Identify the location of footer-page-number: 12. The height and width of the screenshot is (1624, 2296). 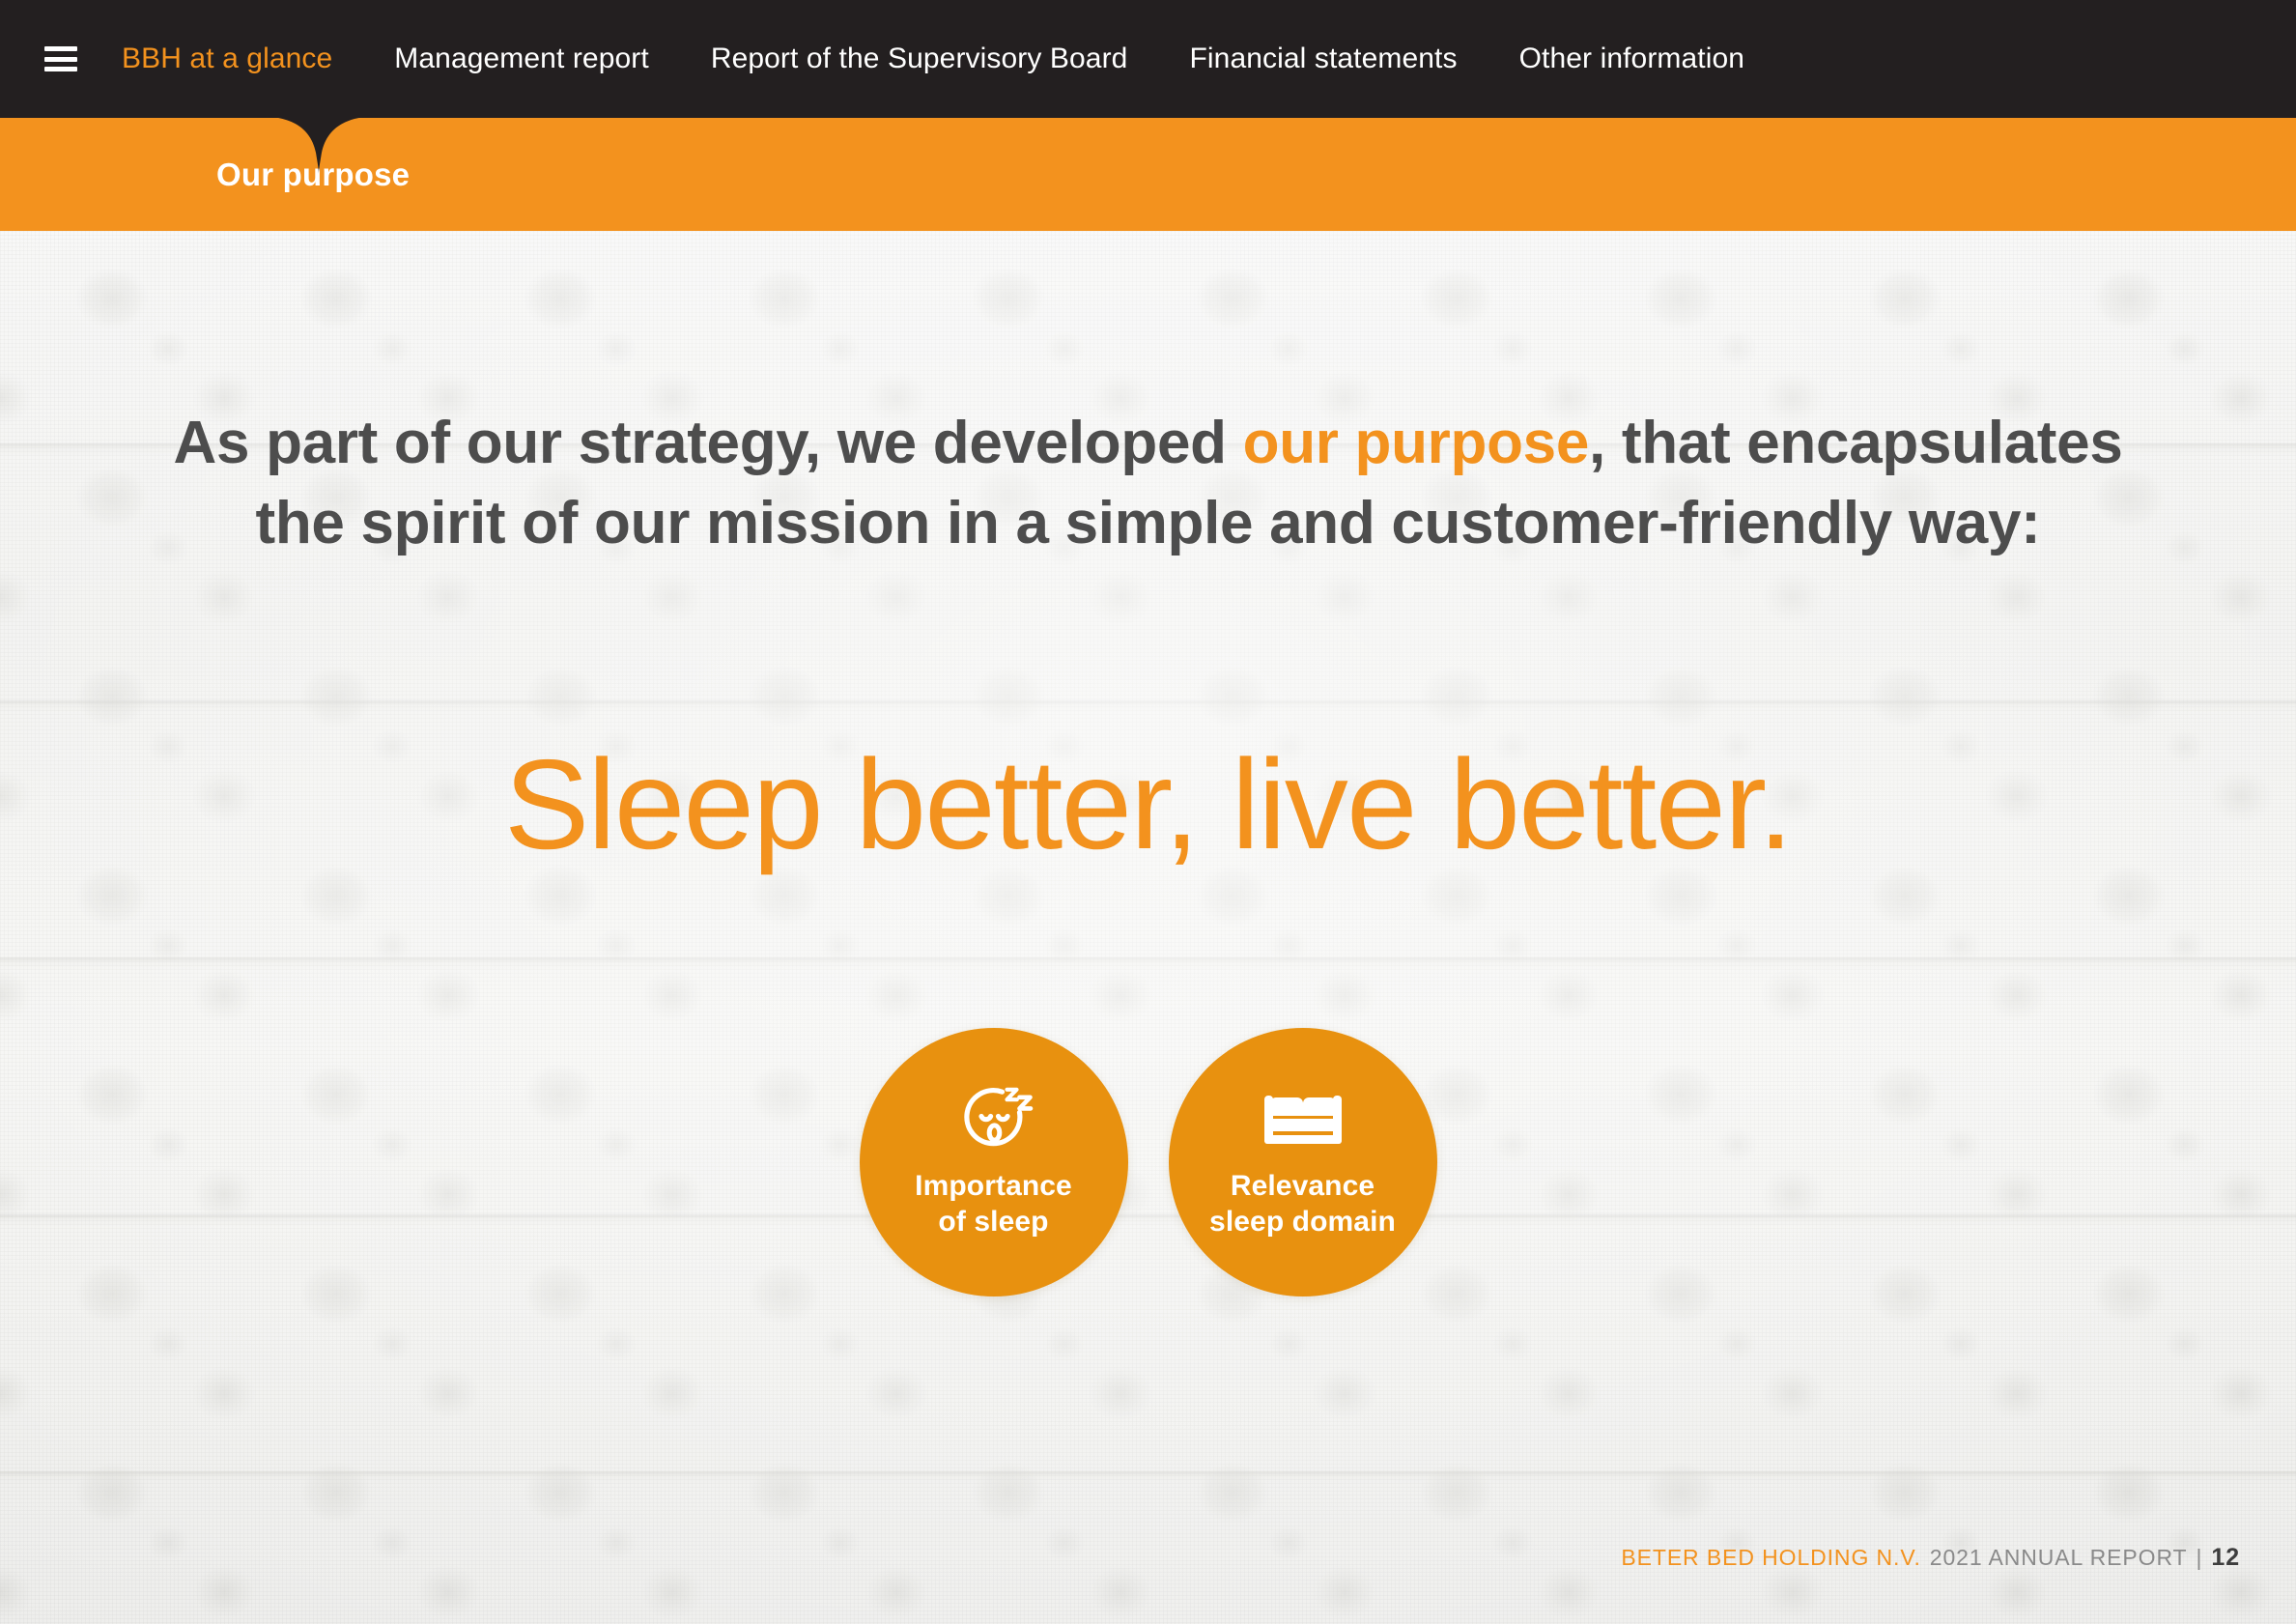
(2225, 1557).